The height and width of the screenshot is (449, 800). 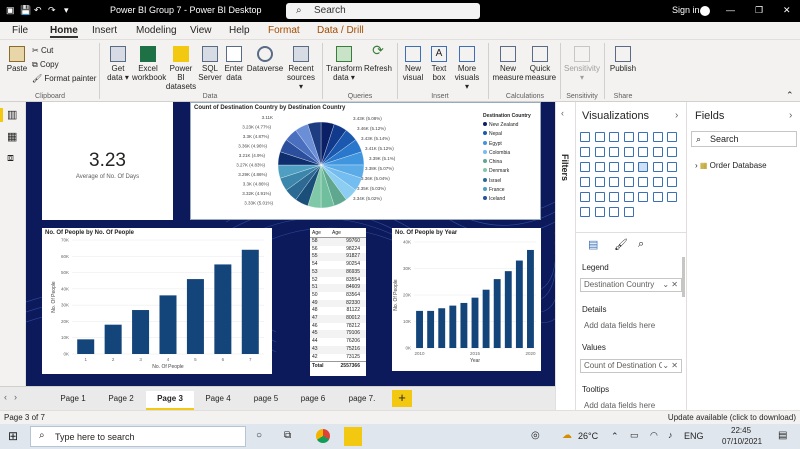 What do you see at coordinates (413, 64) in the screenshot?
I see `new-visual-button: New visual` at bounding box center [413, 64].